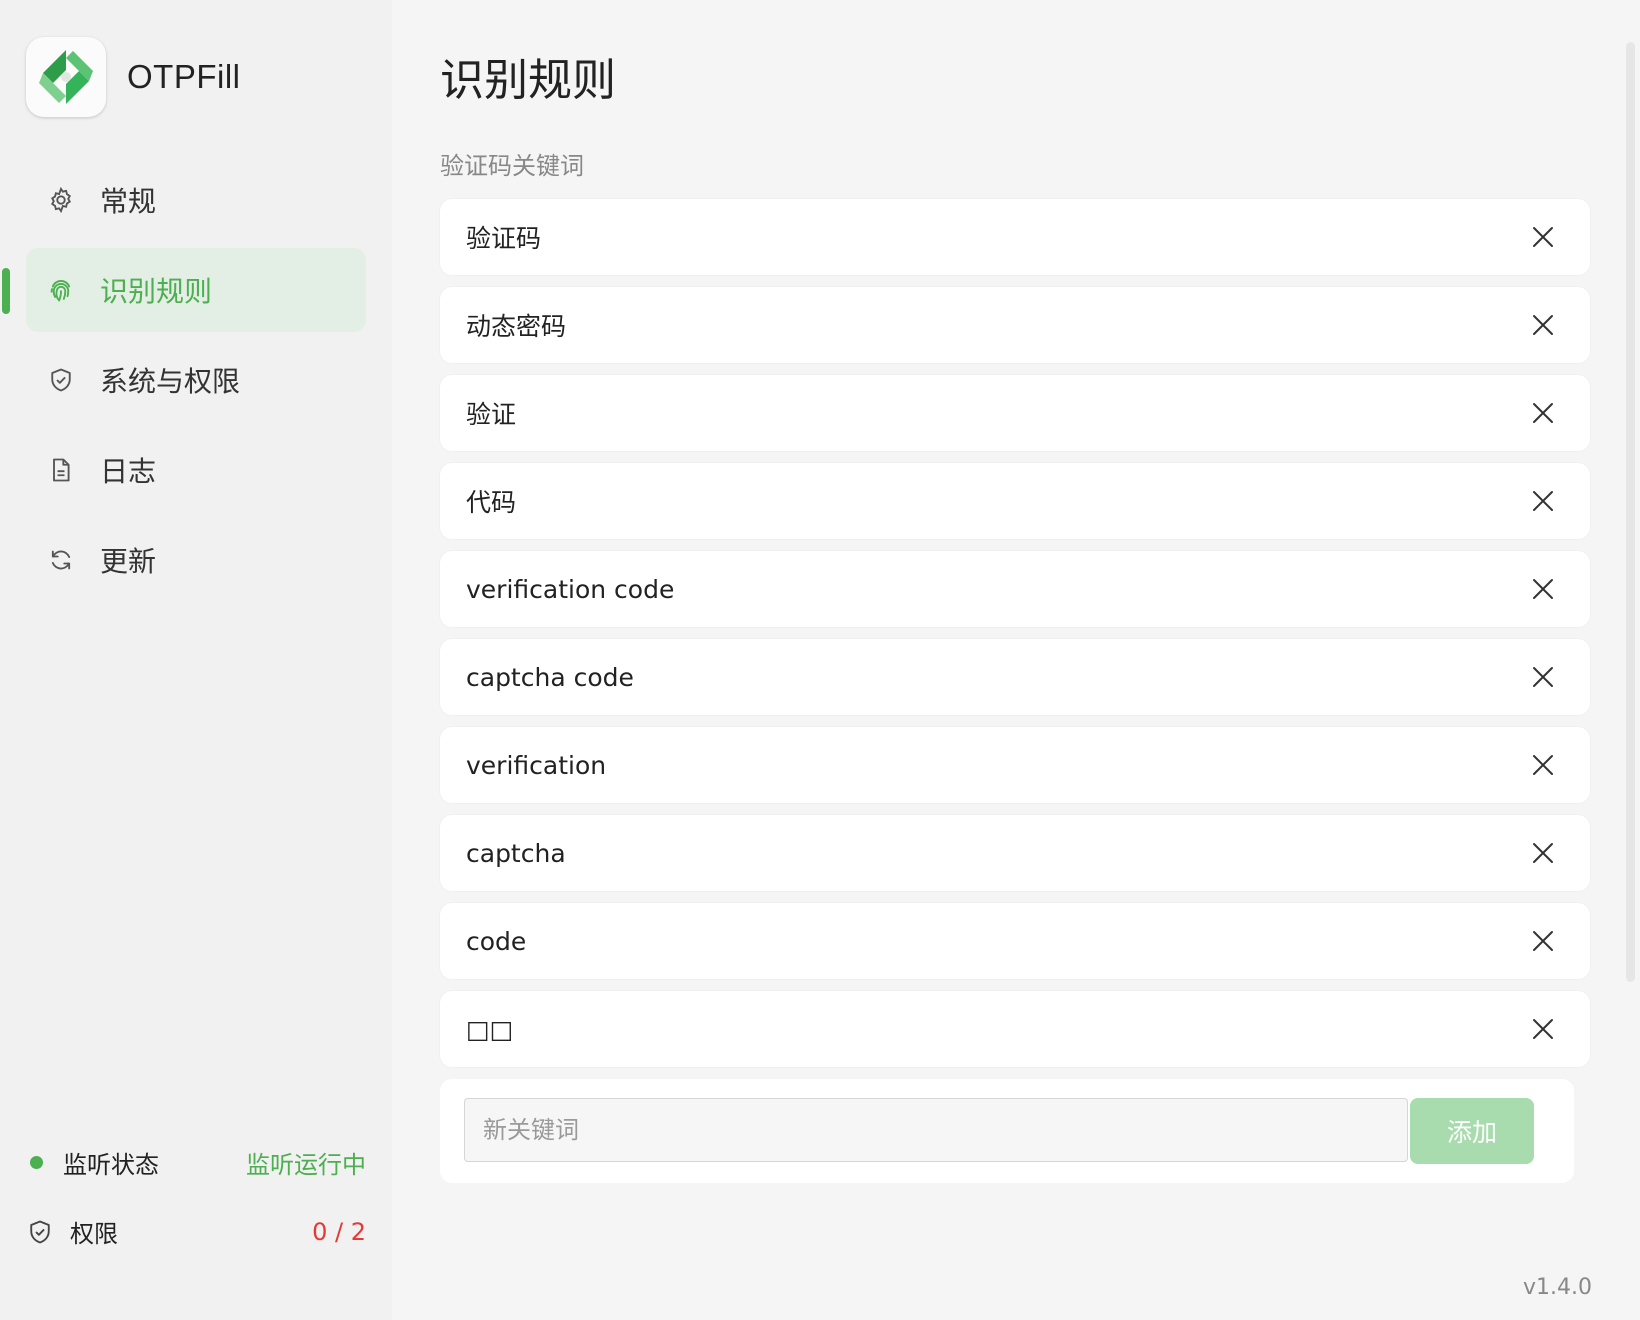 The image size is (1640, 1320). Describe the element at coordinates (128, 561) in the screenshot. I see `sidebar-item-label: 更新` at that location.